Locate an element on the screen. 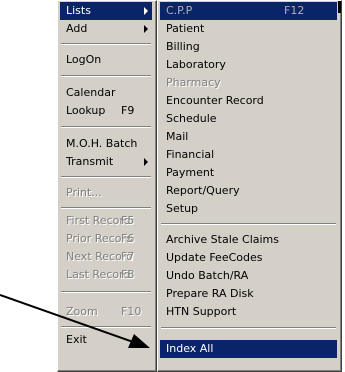 The height and width of the screenshot is (372, 345). pointer-arrow-line is located at coordinates (68, 319).